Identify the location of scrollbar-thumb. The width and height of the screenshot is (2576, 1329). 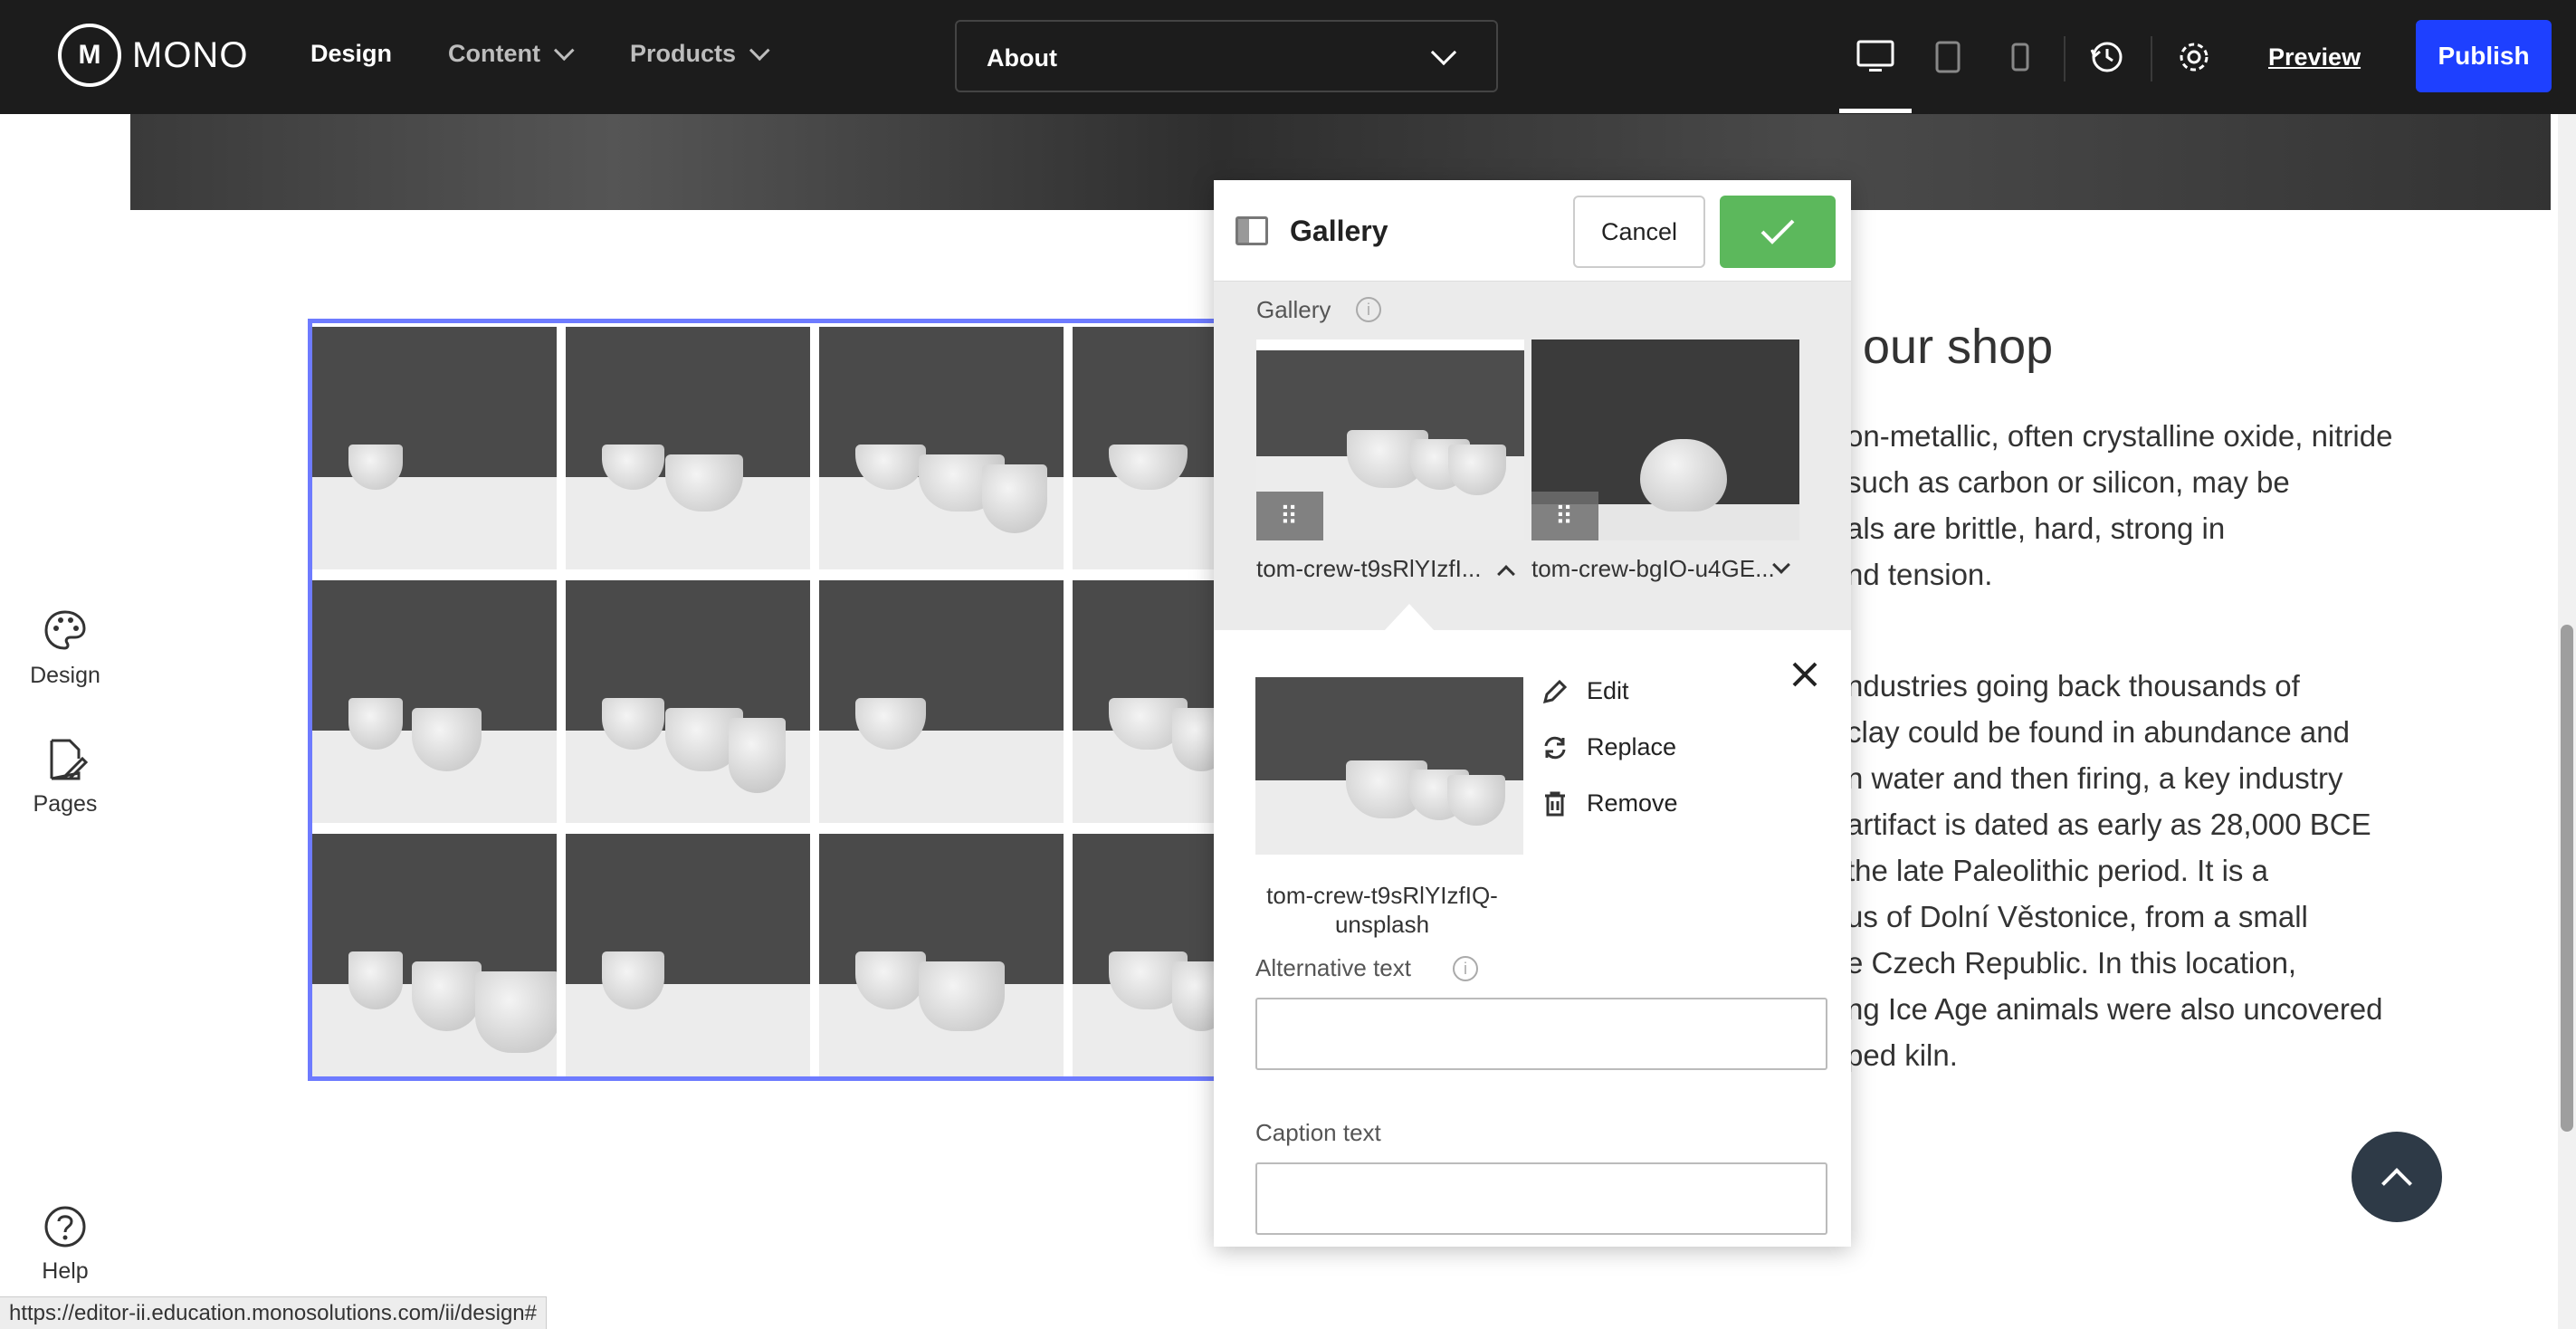
(2567, 878).